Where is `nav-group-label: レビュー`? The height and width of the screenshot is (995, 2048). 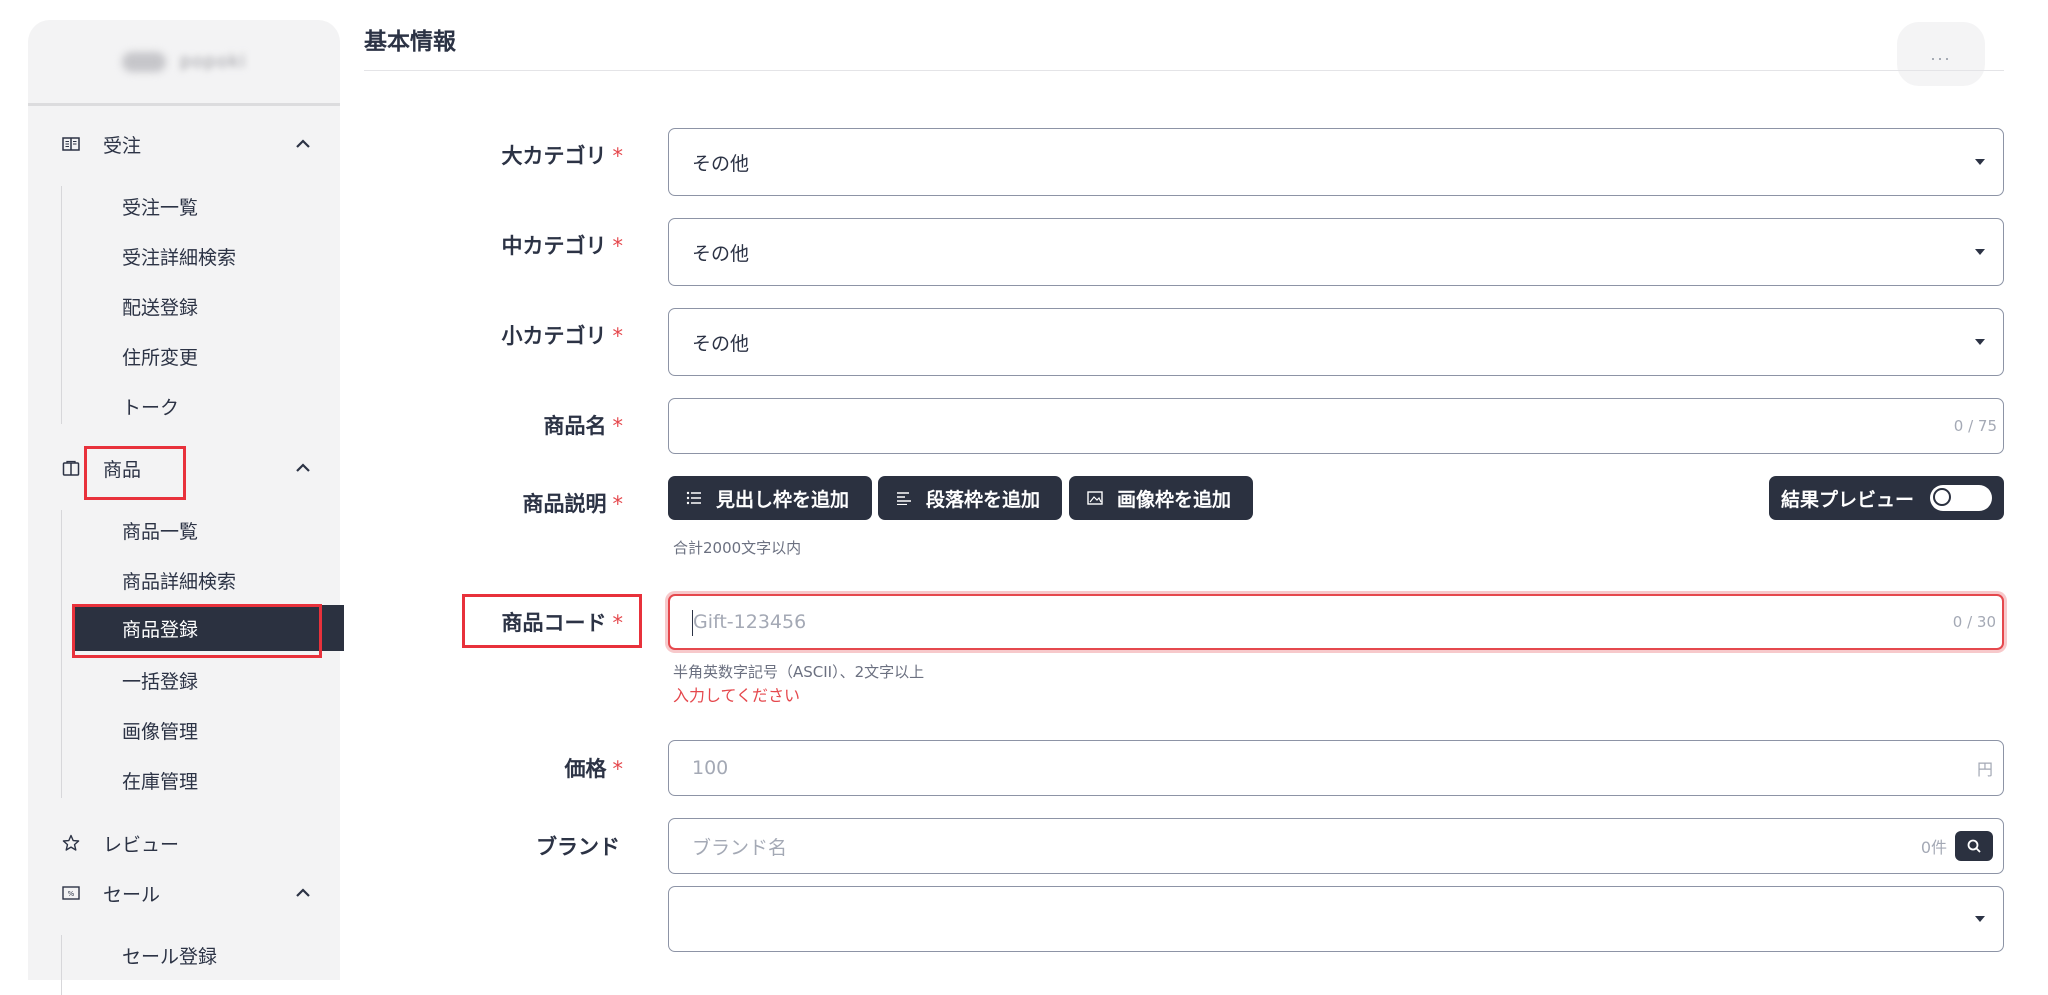 nav-group-label: レビュー is located at coordinates (141, 844).